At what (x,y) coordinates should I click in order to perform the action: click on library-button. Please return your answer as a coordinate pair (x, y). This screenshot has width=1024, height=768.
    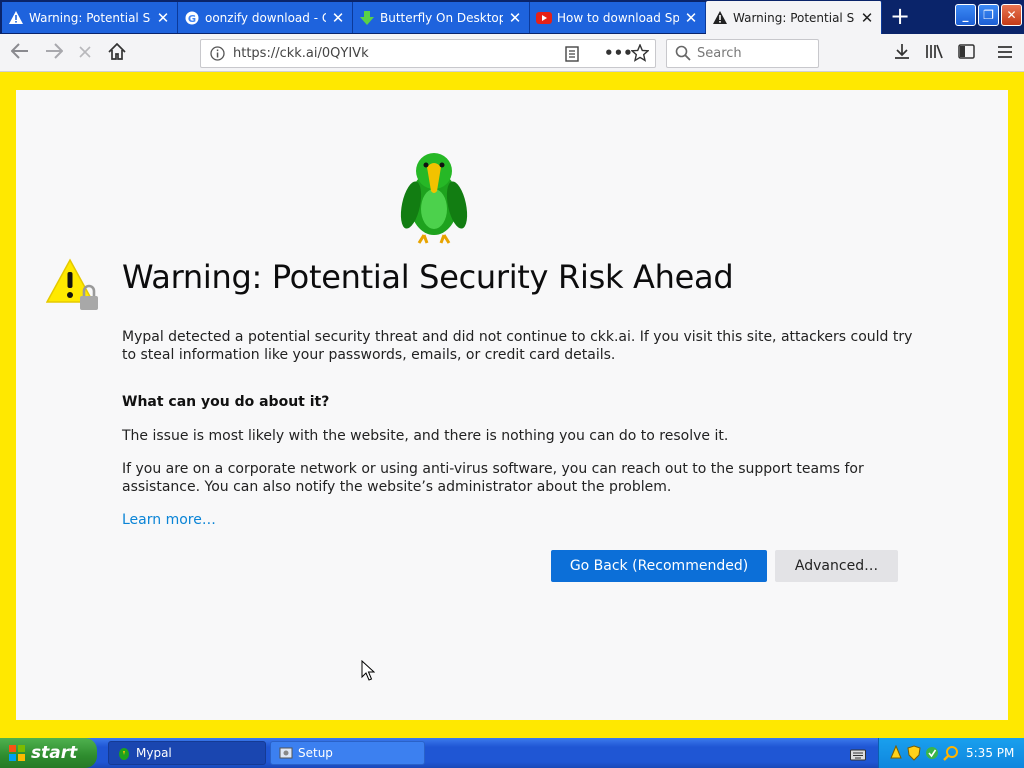
    Looking at the image, I should click on (934, 53).